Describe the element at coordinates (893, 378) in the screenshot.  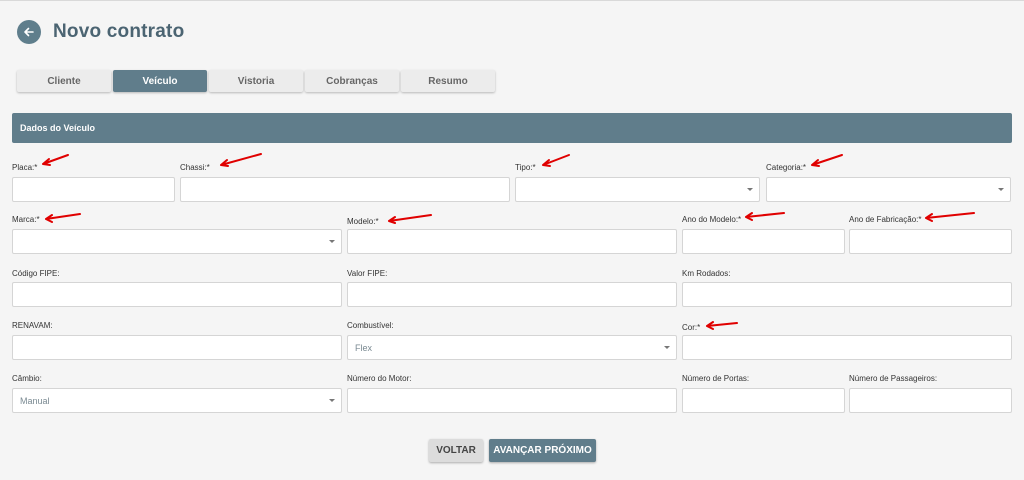
I see `numero-passageiros-label: Número de Passageiros:` at that location.